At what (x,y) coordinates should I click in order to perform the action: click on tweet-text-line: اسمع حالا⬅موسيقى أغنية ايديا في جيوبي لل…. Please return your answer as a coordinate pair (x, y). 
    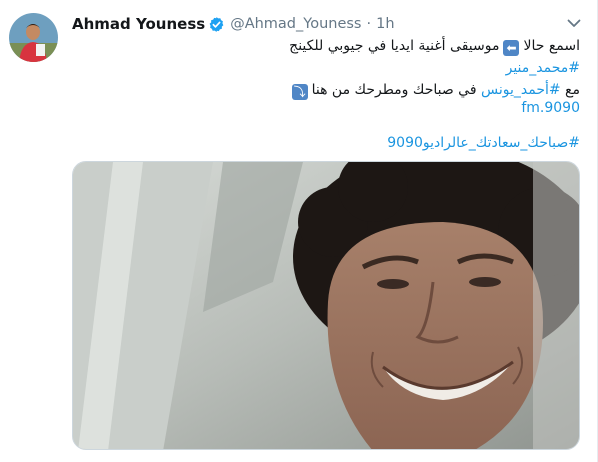
    Looking at the image, I should click on (326, 46).